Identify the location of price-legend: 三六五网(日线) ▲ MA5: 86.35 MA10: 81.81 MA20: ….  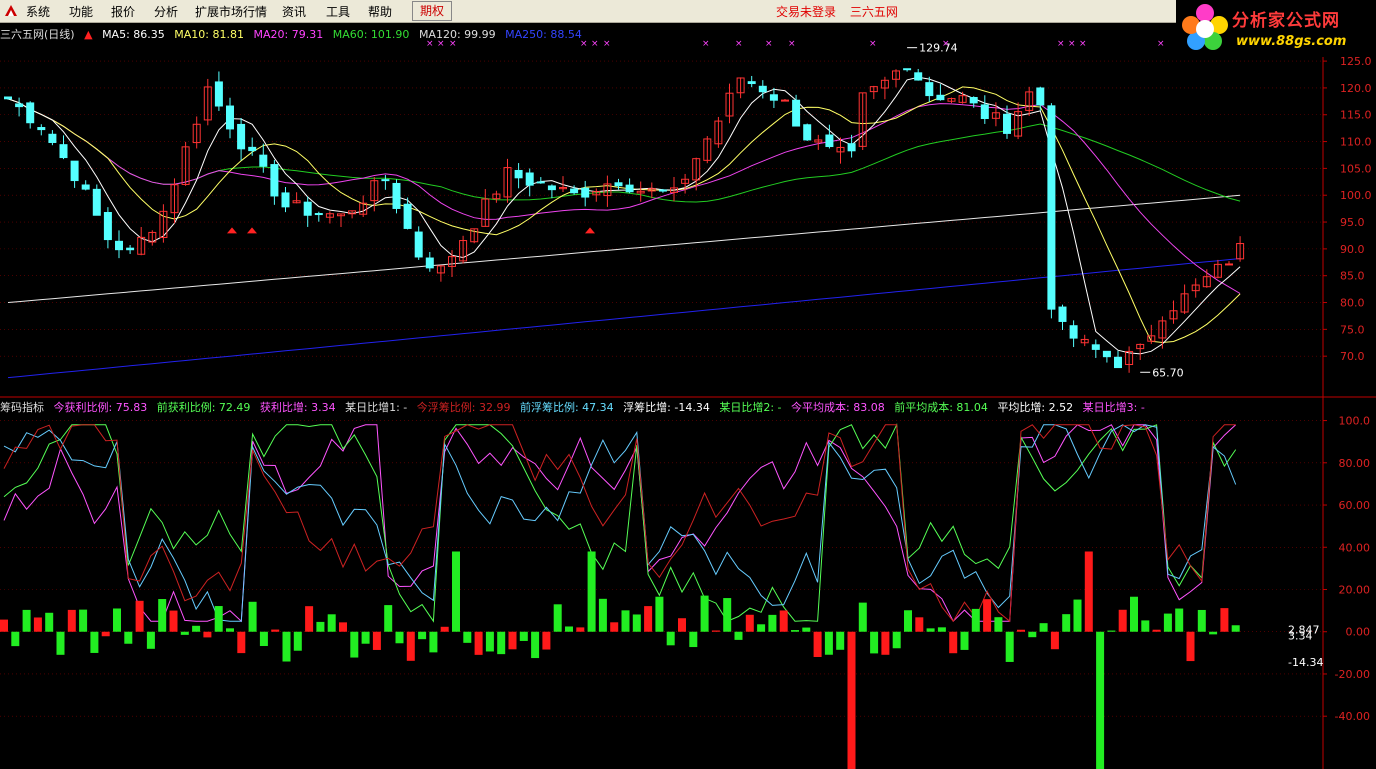
(294, 34).